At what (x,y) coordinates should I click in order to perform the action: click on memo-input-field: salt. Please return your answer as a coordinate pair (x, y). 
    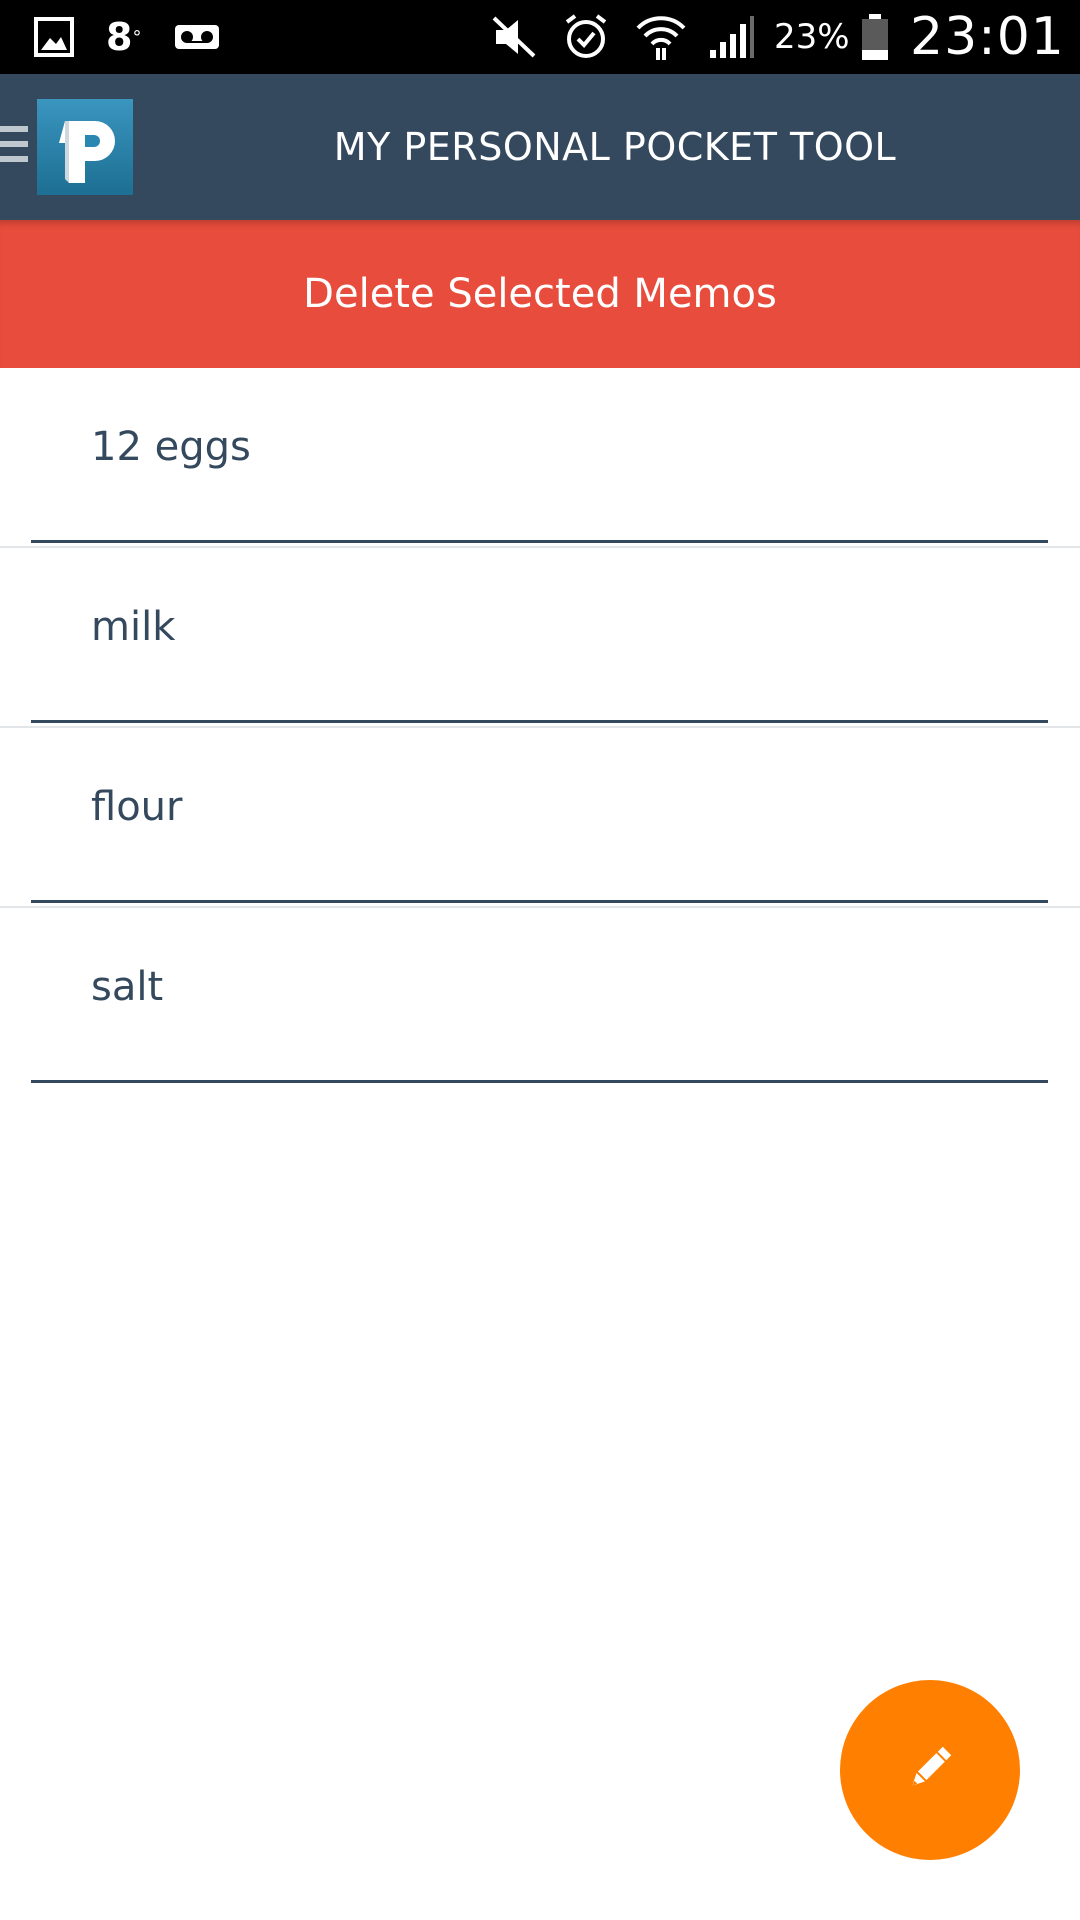
    Looking at the image, I should click on (539, 995).